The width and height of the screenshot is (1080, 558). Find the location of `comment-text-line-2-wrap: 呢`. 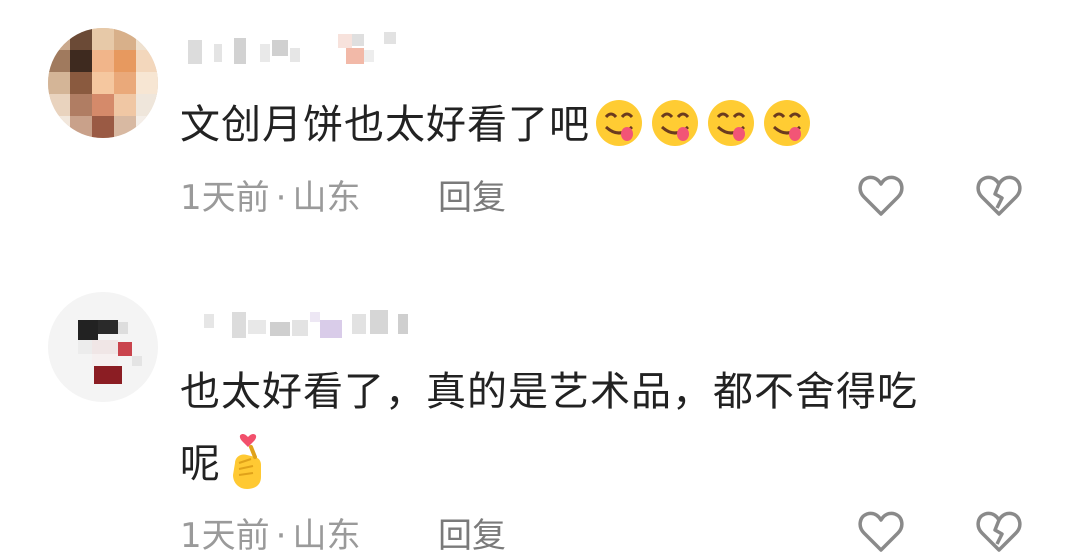

comment-text-line-2-wrap: 呢 is located at coordinates (549, 464).